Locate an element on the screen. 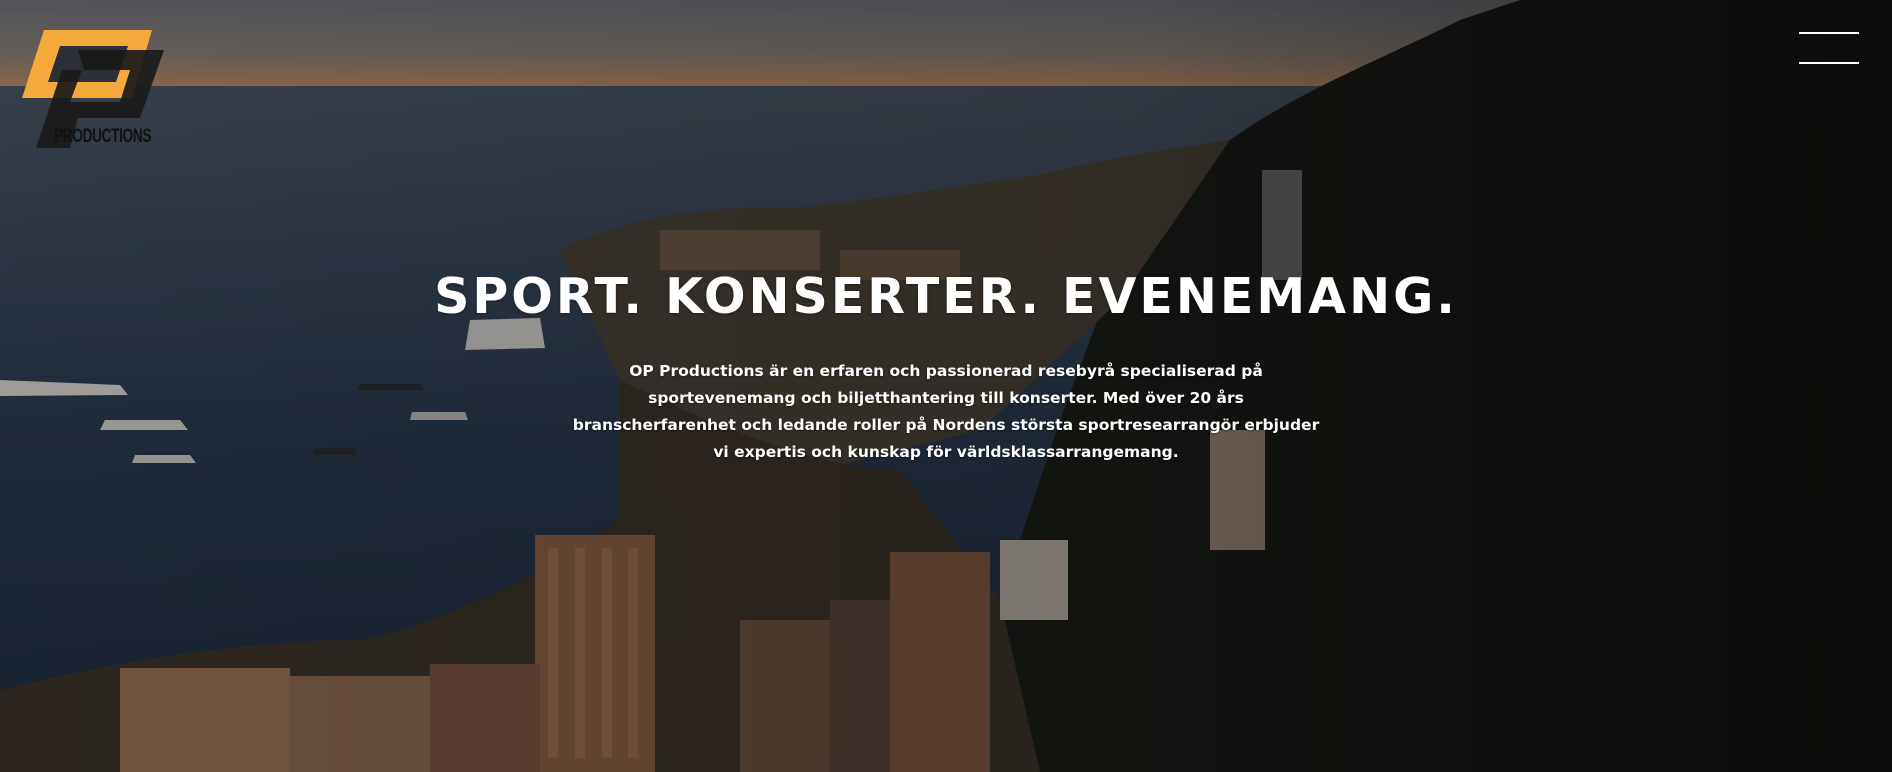 The image size is (1892, 772). op-productions-logo: PRODUCTIONS is located at coordinates (94, 91).